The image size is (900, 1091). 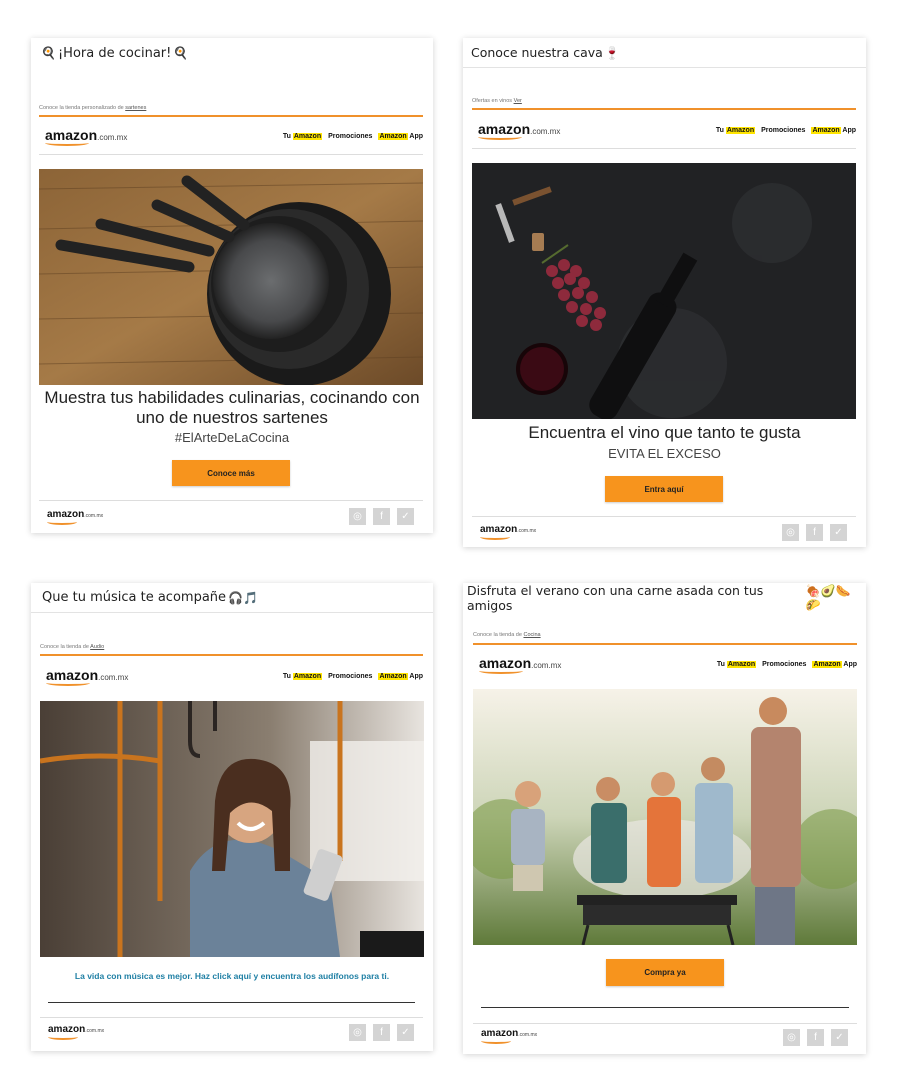 What do you see at coordinates (518, 101) in the screenshot?
I see `preheader-link: Ver` at bounding box center [518, 101].